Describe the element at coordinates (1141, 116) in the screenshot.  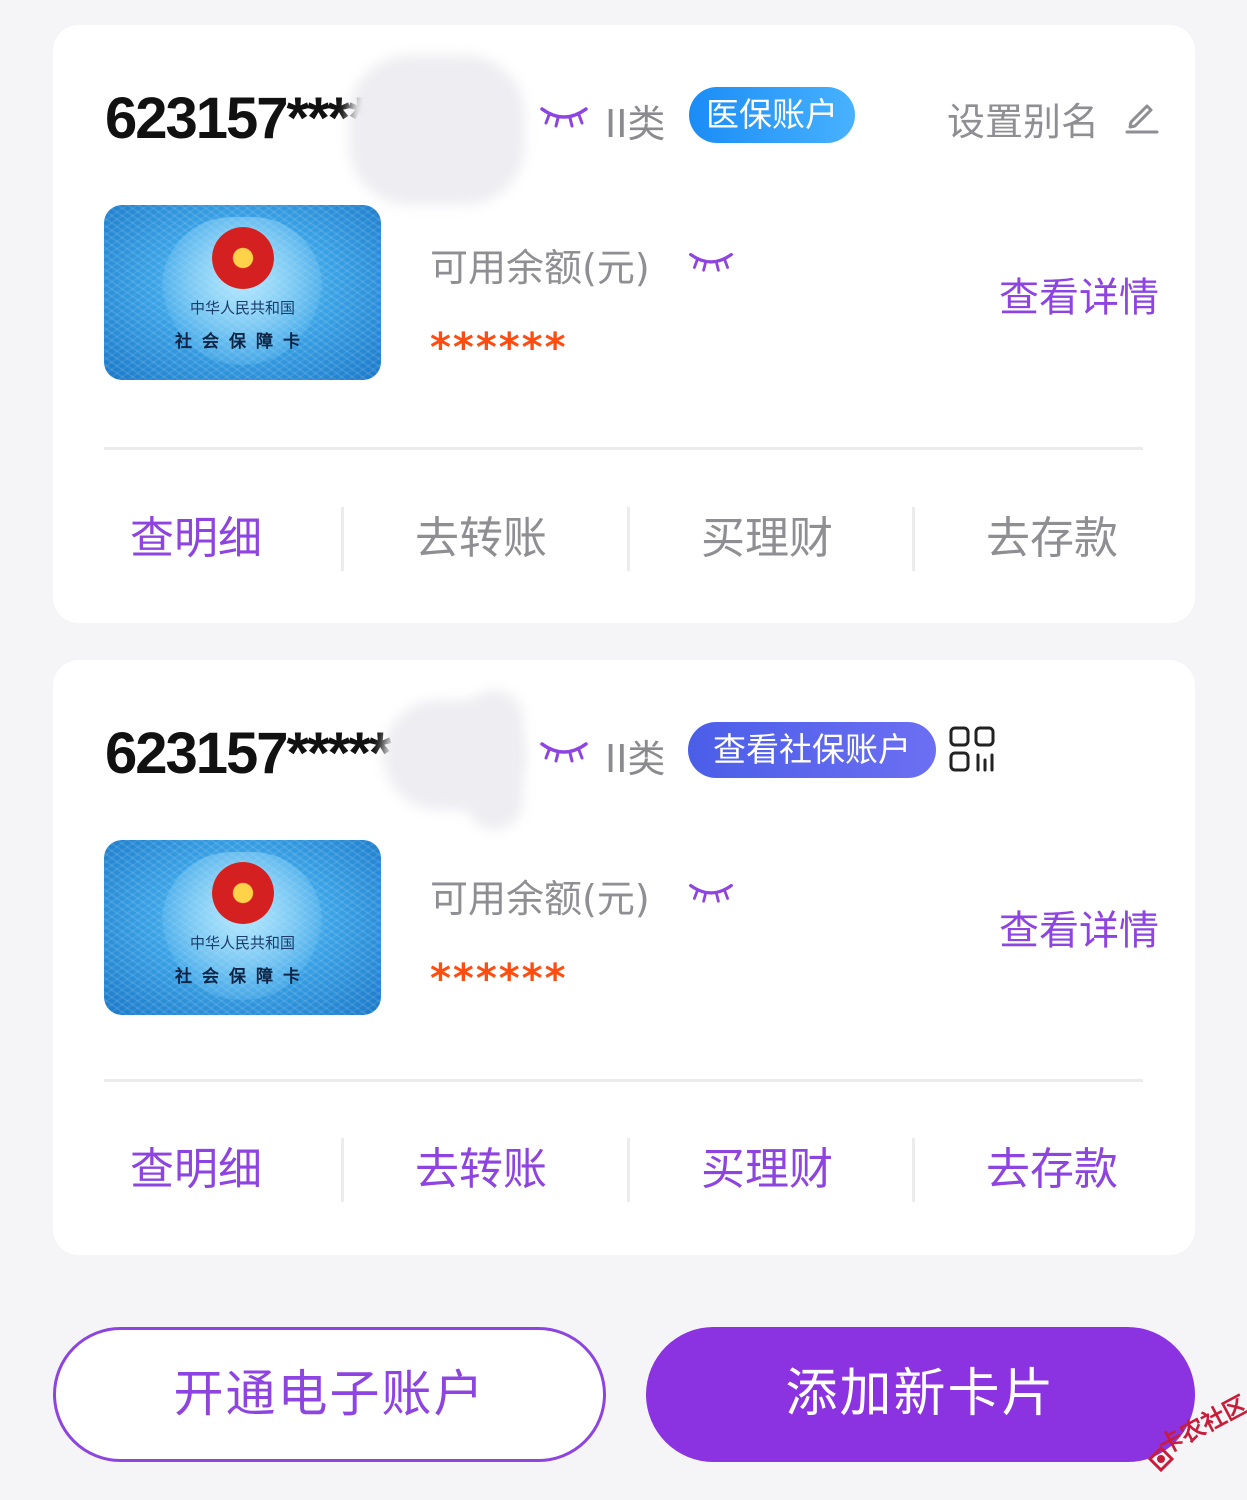
I see `pencil-icon` at that location.